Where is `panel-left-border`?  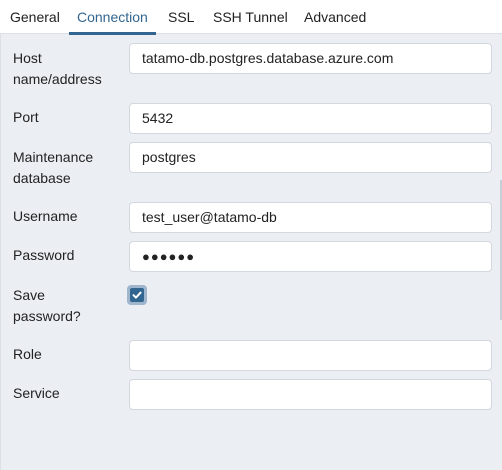 panel-left-border is located at coordinates (0, 252).